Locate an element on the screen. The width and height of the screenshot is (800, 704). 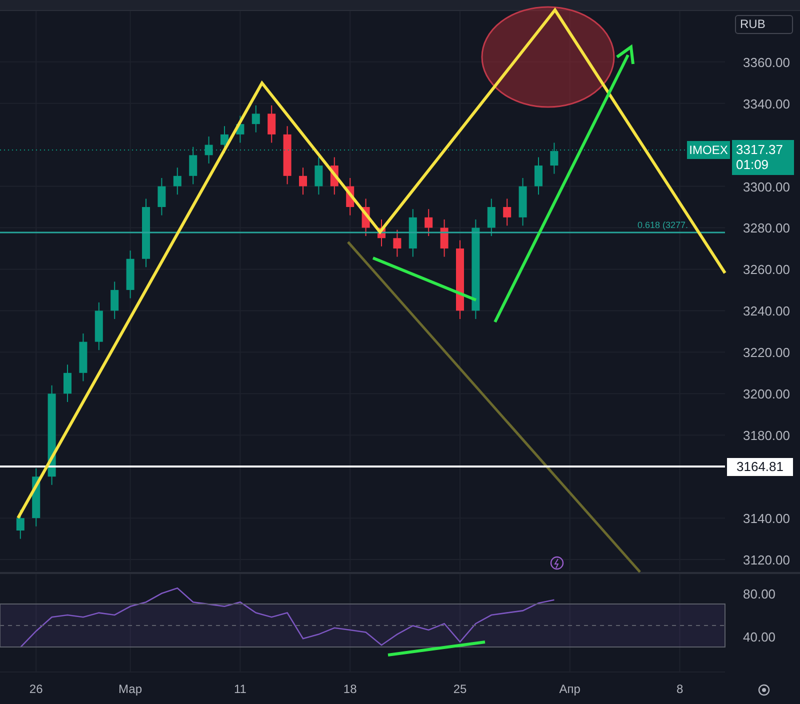
axis-label: 40.00 is located at coordinates (759, 637).